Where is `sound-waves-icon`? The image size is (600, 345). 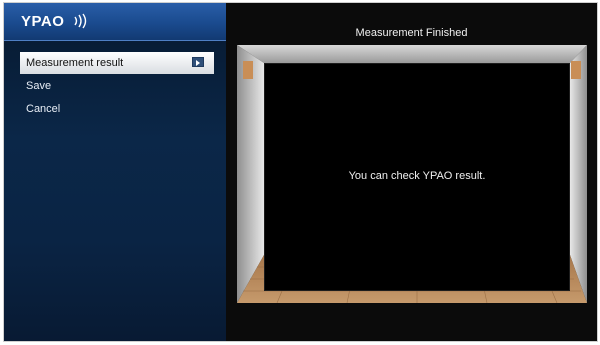 sound-waves-icon is located at coordinates (80, 21).